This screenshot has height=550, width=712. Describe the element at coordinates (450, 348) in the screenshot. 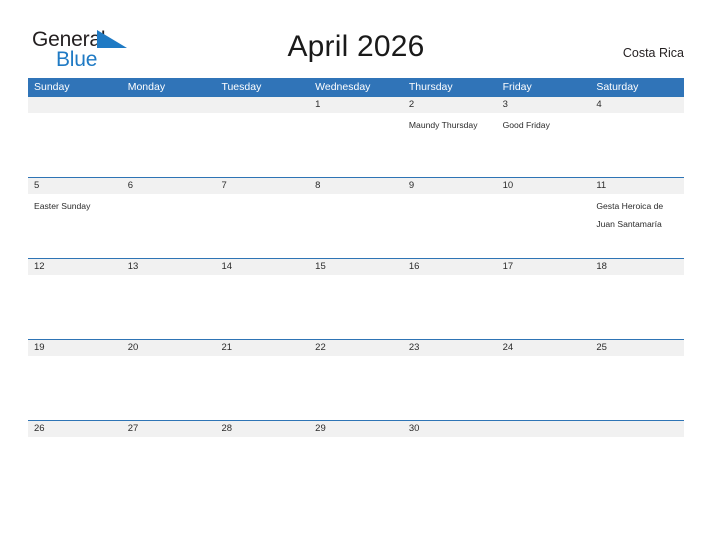

I see `day-number: 23` at that location.